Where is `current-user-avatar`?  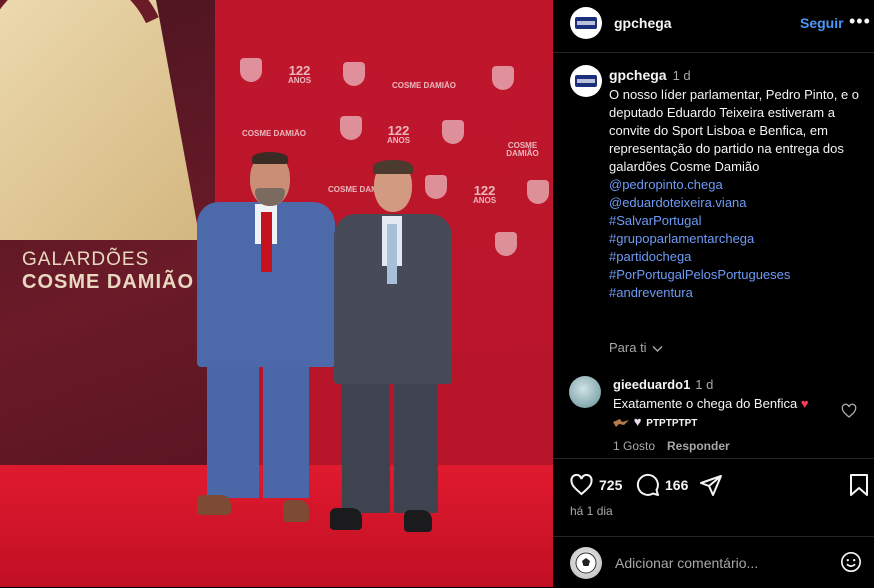 current-user-avatar is located at coordinates (586, 563).